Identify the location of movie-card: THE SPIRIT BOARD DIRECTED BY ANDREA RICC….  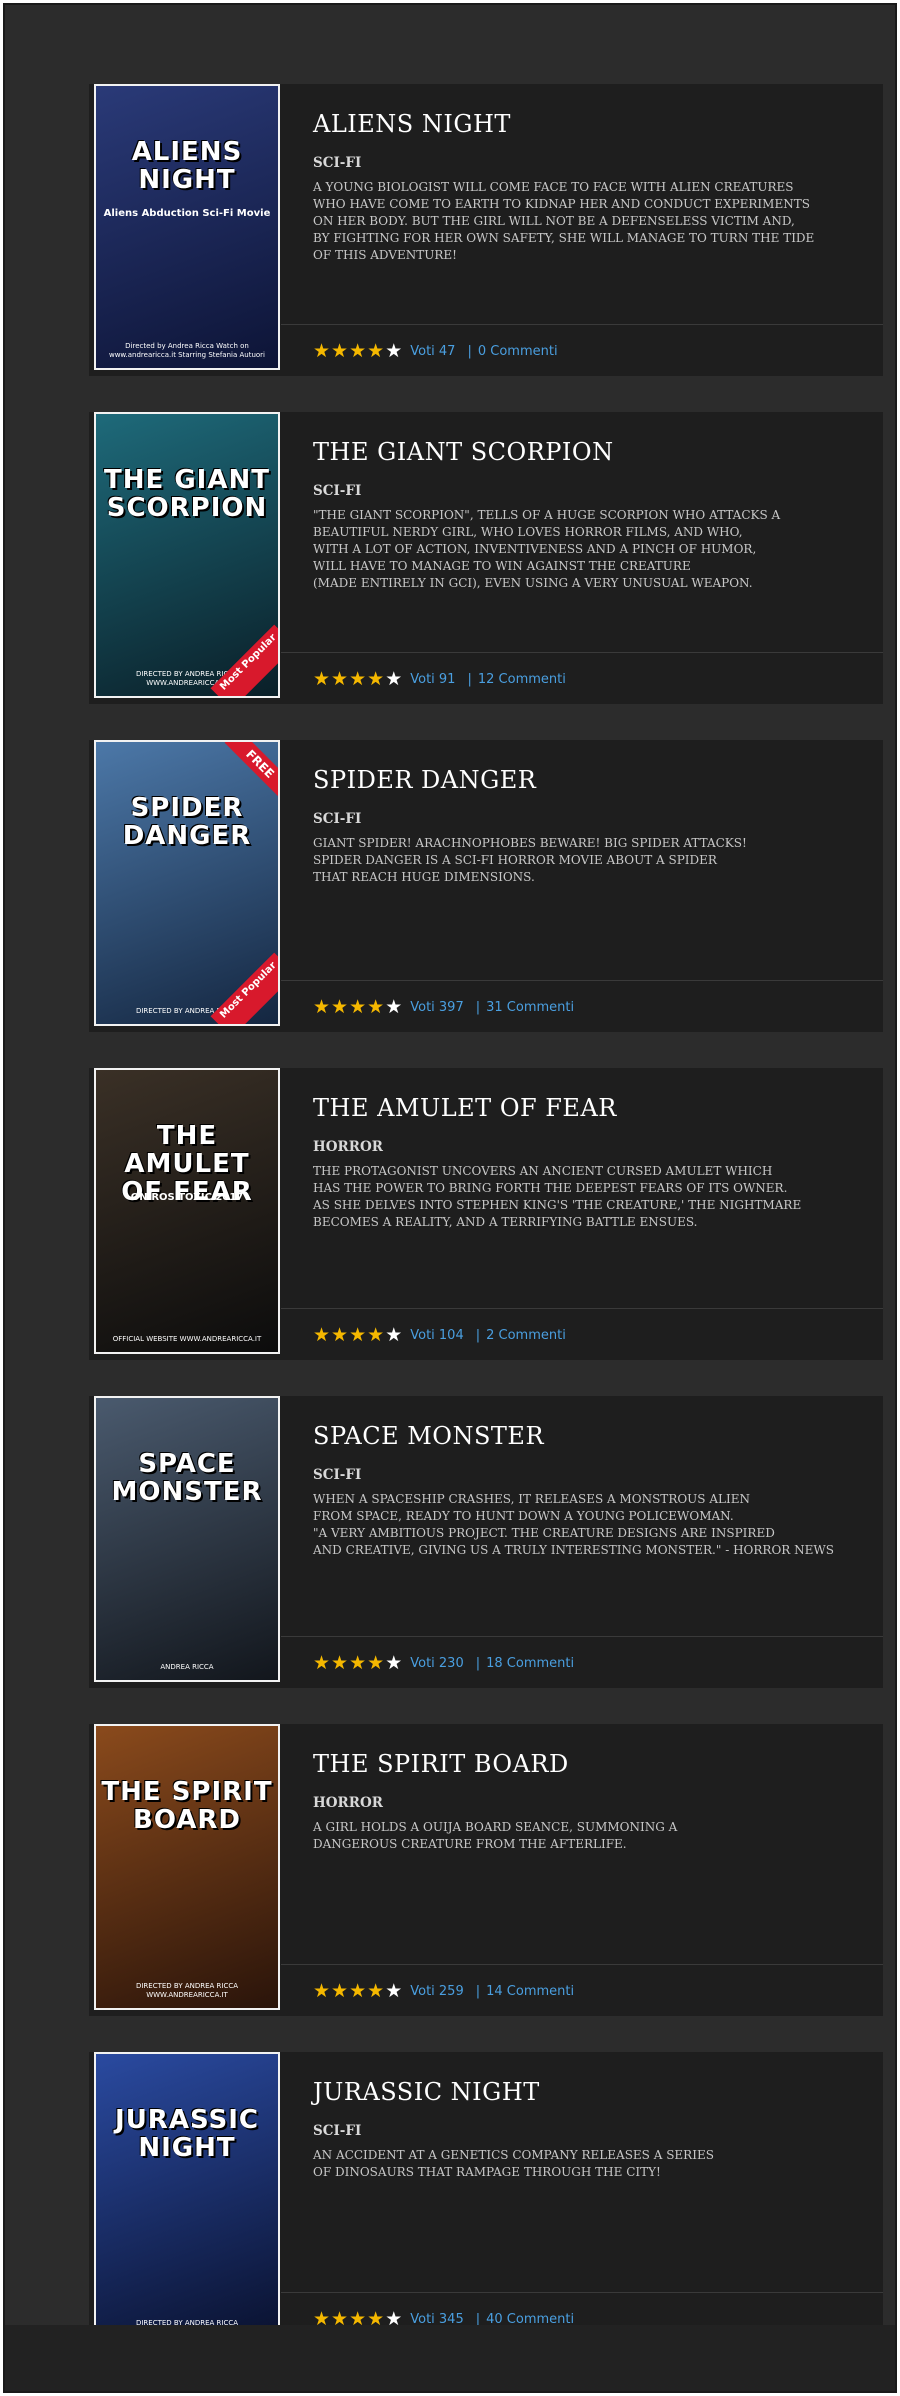
(486, 1870).